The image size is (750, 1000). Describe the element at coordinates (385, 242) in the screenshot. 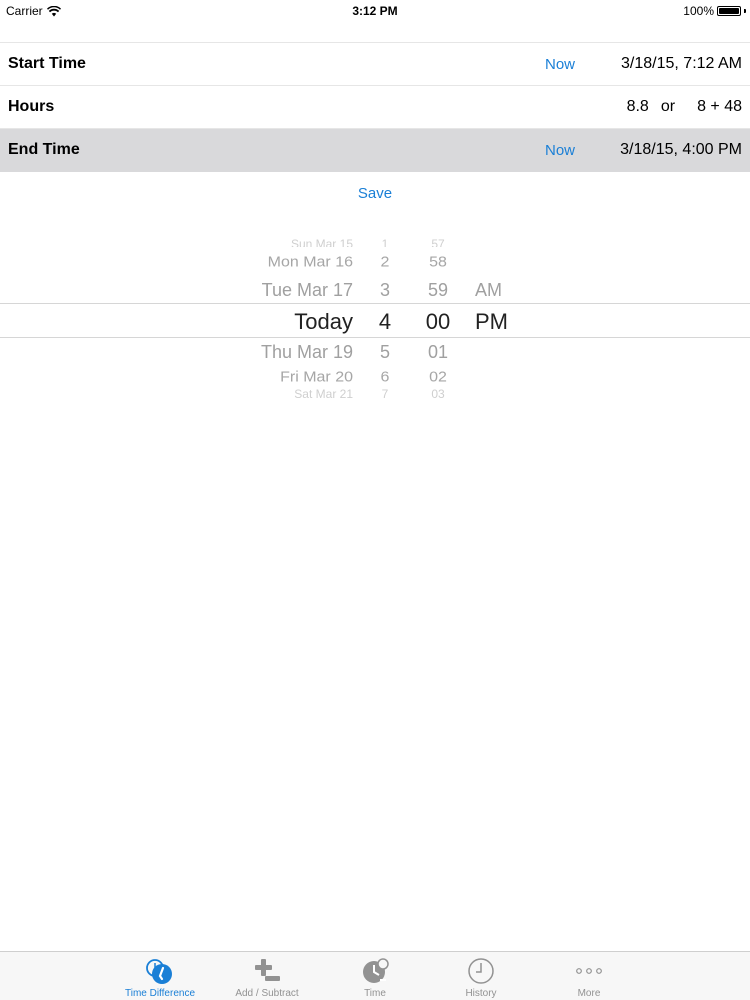

I see `picker-hour-item: 1` at that location.